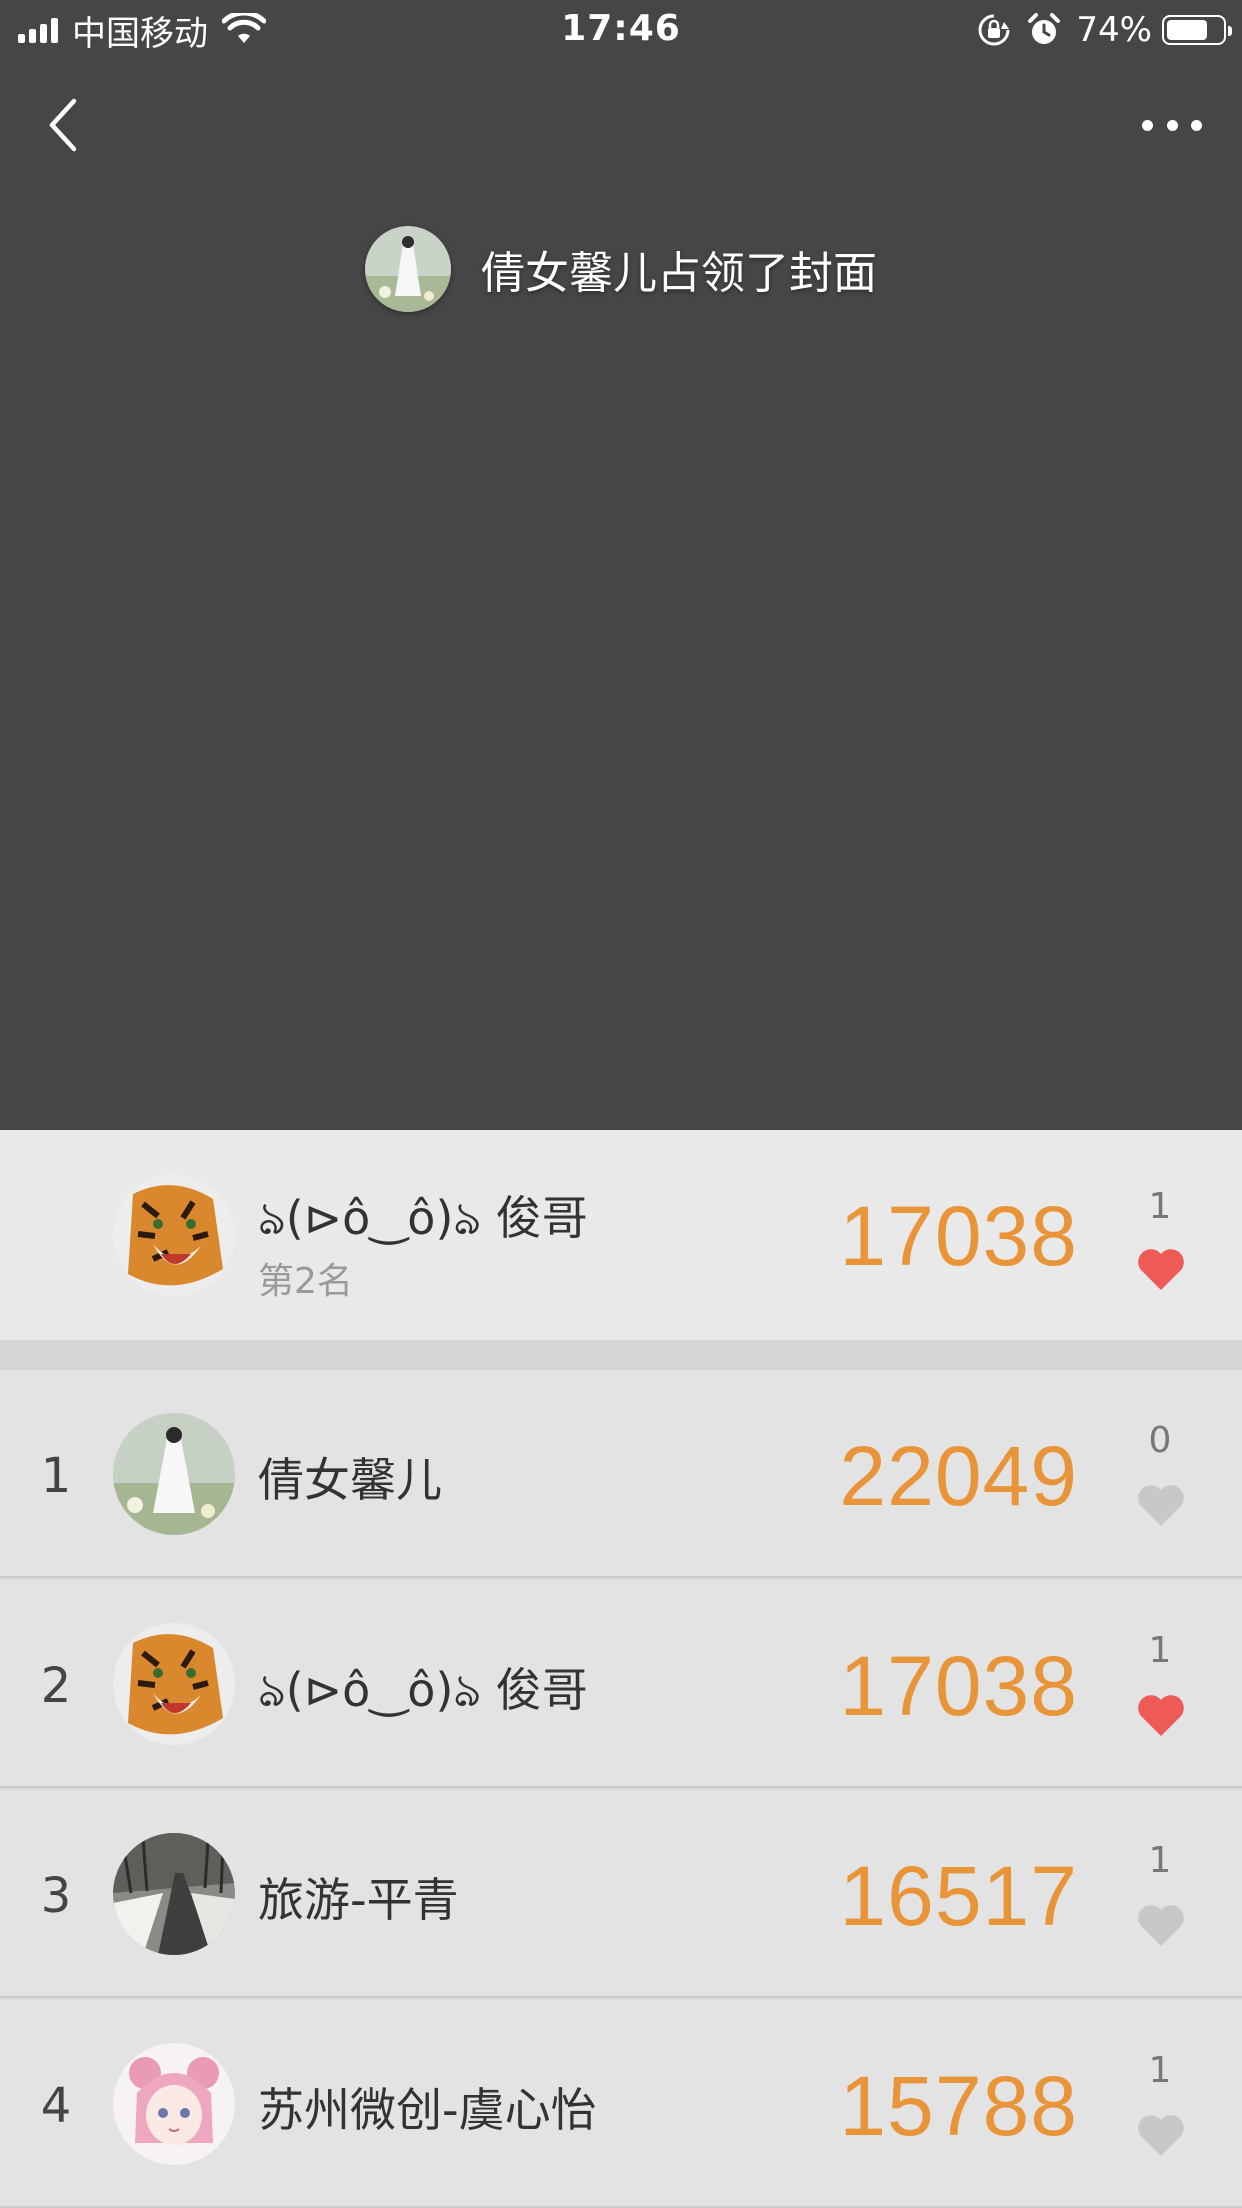  I want to click on rank-number: 1, so click(56, 1476).